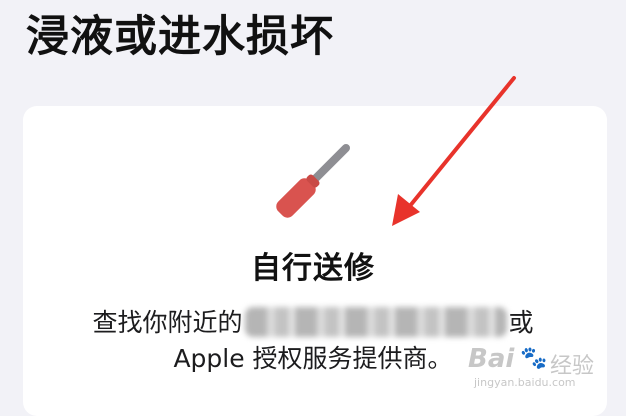  Describe the element at coordinates (525, 382) in the screenshot. I see `watermark-url: jingyan.baidu.com` at that location.